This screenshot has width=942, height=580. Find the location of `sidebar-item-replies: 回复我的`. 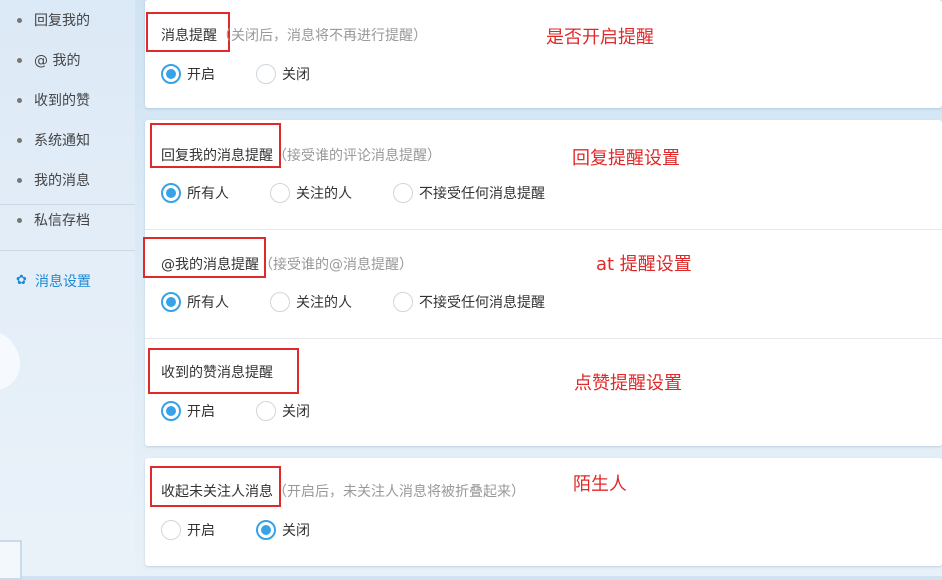

sidebar-item-replies: 回复我的 is located at coordinates (67, 20).